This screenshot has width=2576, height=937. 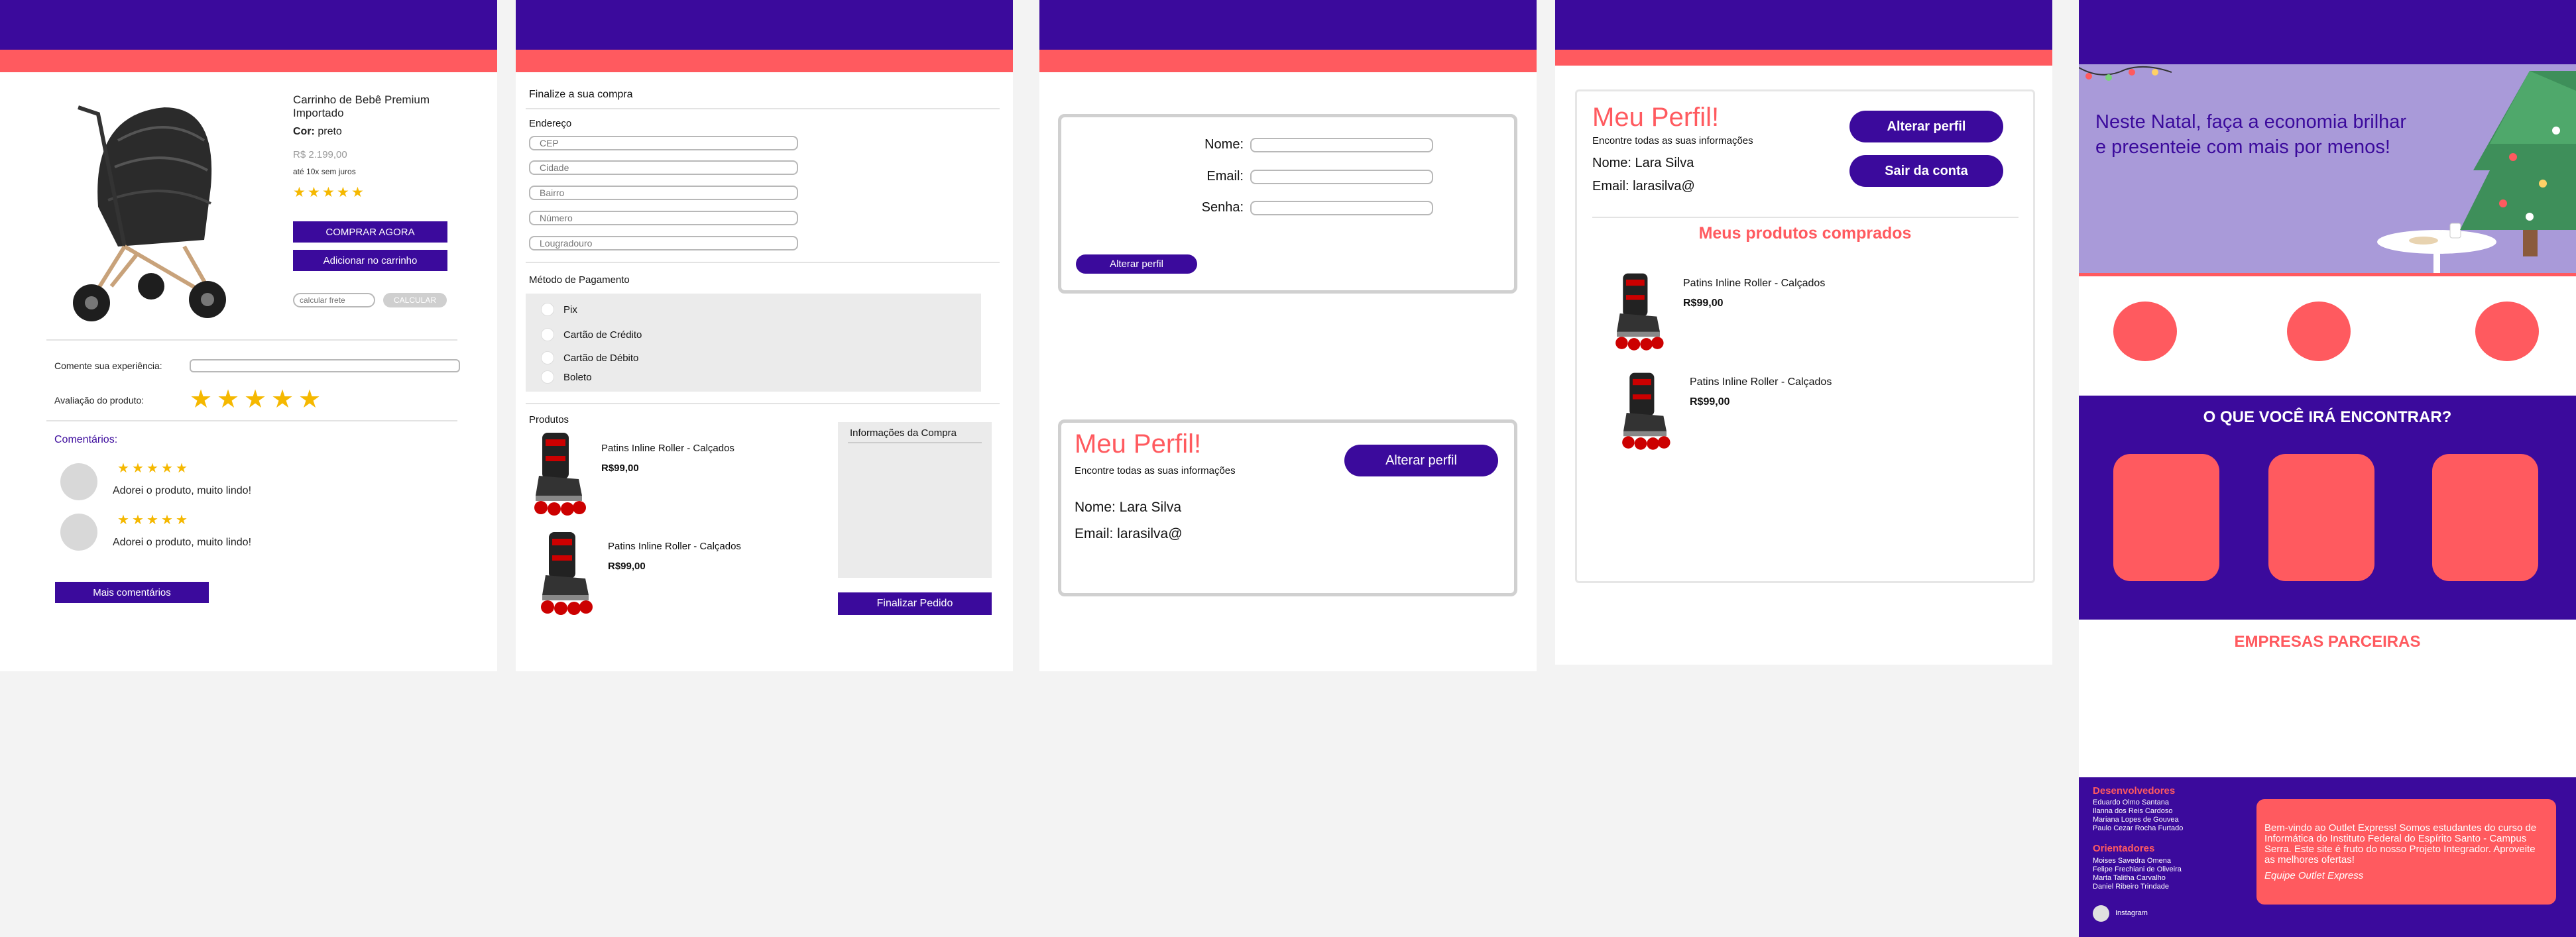 What do you see at coordinates (1224, 144) in the screenshot?
I see `name-label: Nome:` at bounding box center [1224, 144].